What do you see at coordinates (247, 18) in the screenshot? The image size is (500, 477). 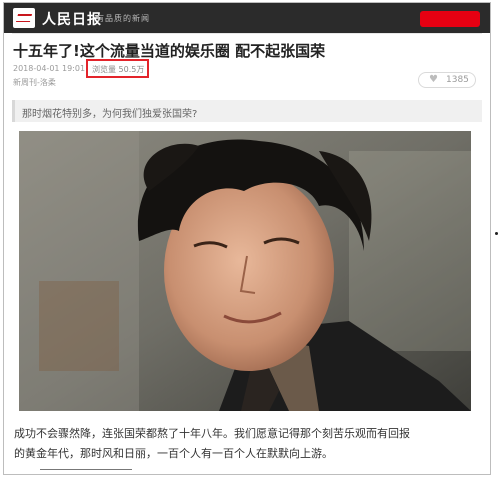 I see `top-bar: 人民日报 有品质的新闻` at bounding box center [247, 18].